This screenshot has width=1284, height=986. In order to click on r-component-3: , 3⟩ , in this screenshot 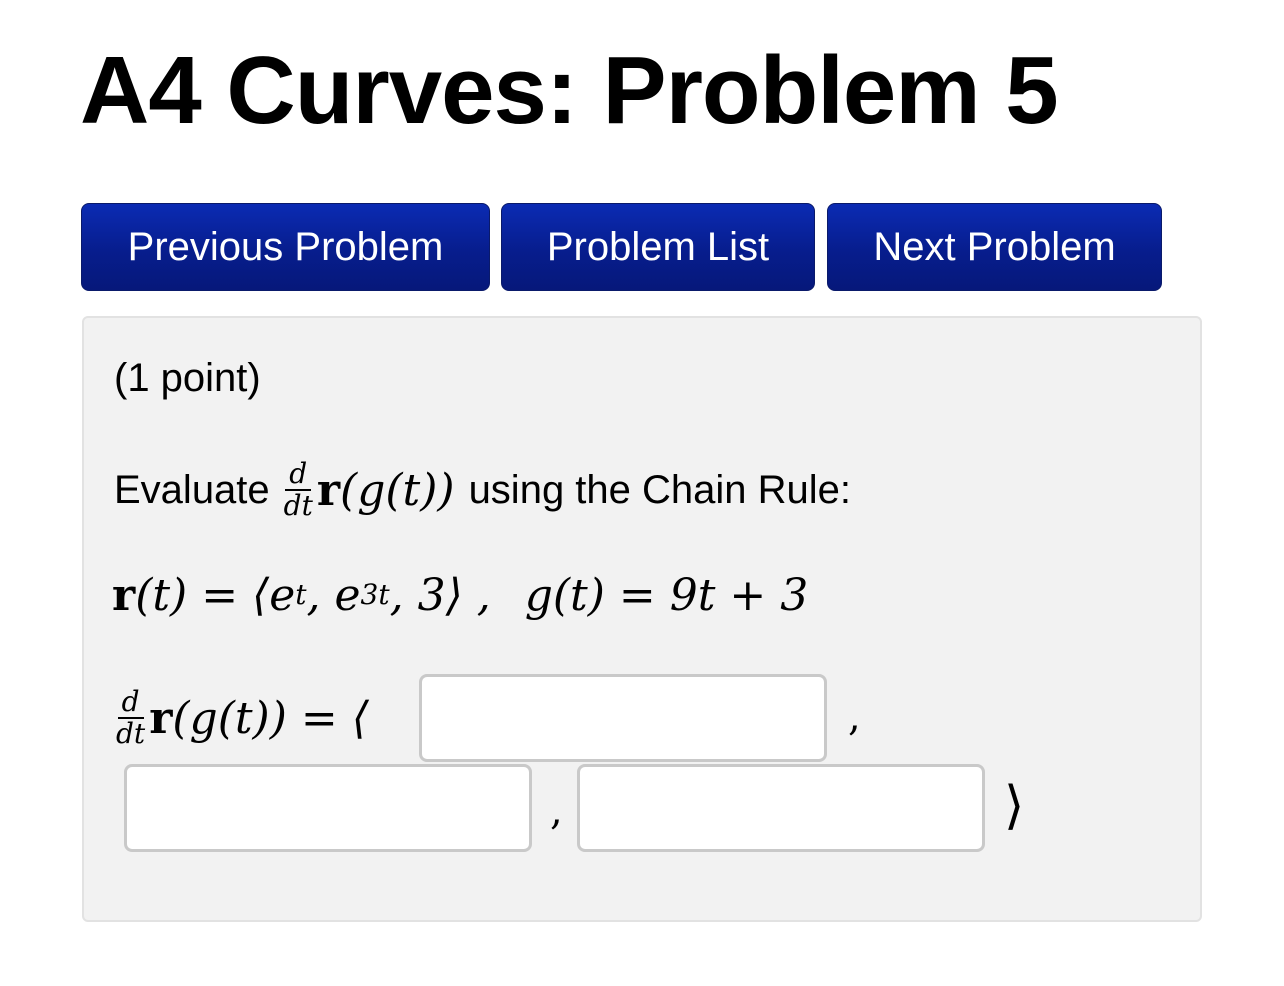, I will do `click(440, 595)`.